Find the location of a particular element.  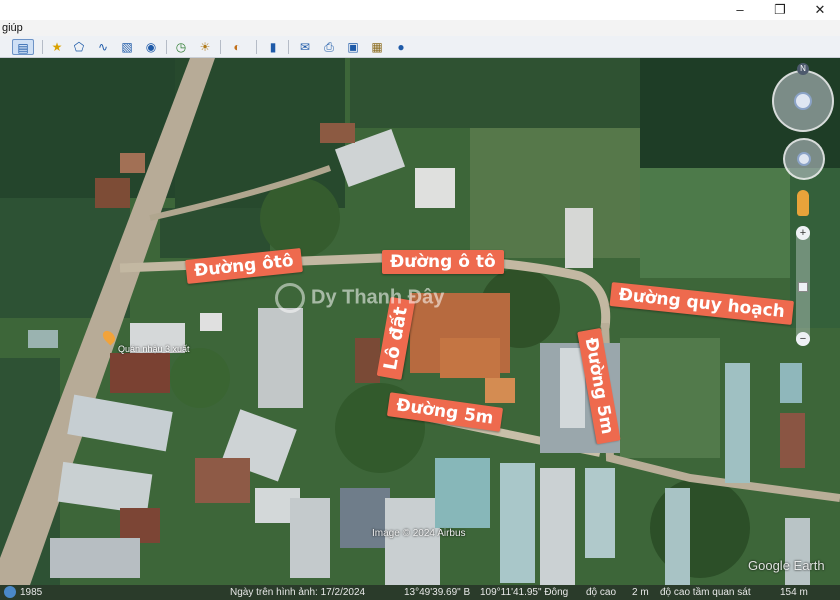

historical-imagery-icon: ◷ is located at coordinates (181, 47).